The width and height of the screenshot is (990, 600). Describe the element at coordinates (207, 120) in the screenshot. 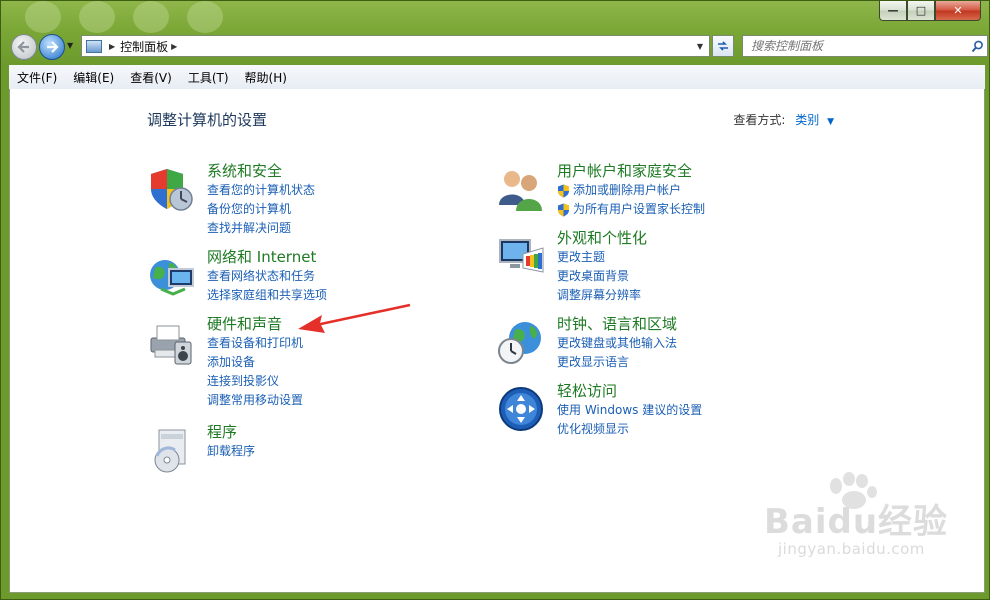

I see `page-title: 调整计算机的设置` at that location.